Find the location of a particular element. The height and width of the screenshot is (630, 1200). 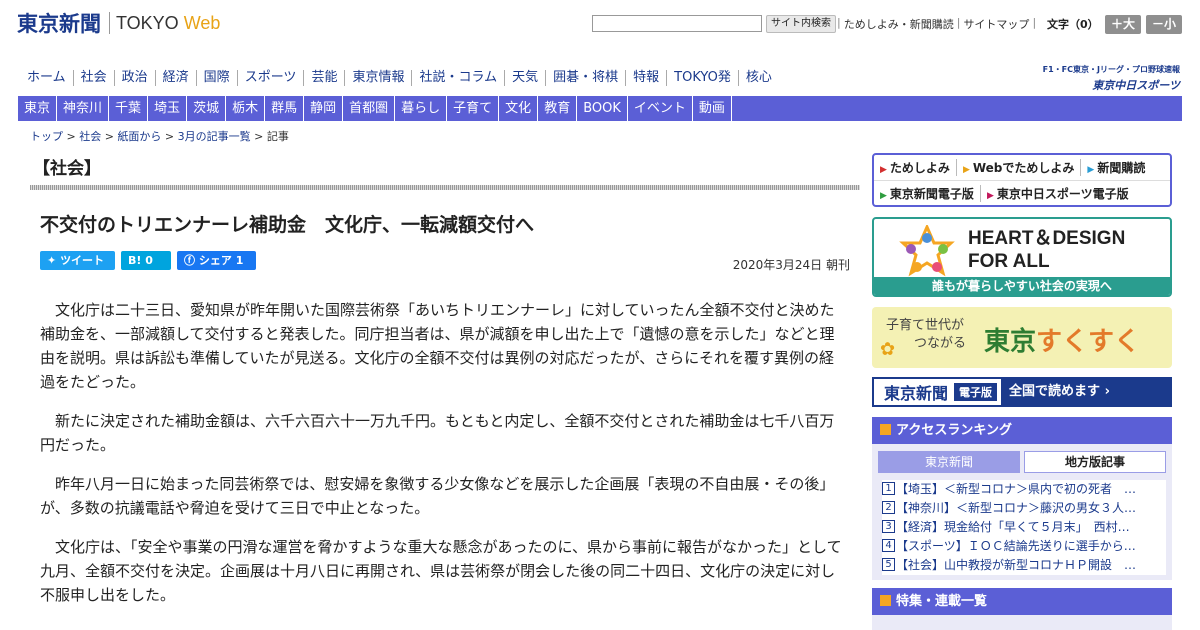

logo-english: TOKYO is located at coordinates (147, 22).